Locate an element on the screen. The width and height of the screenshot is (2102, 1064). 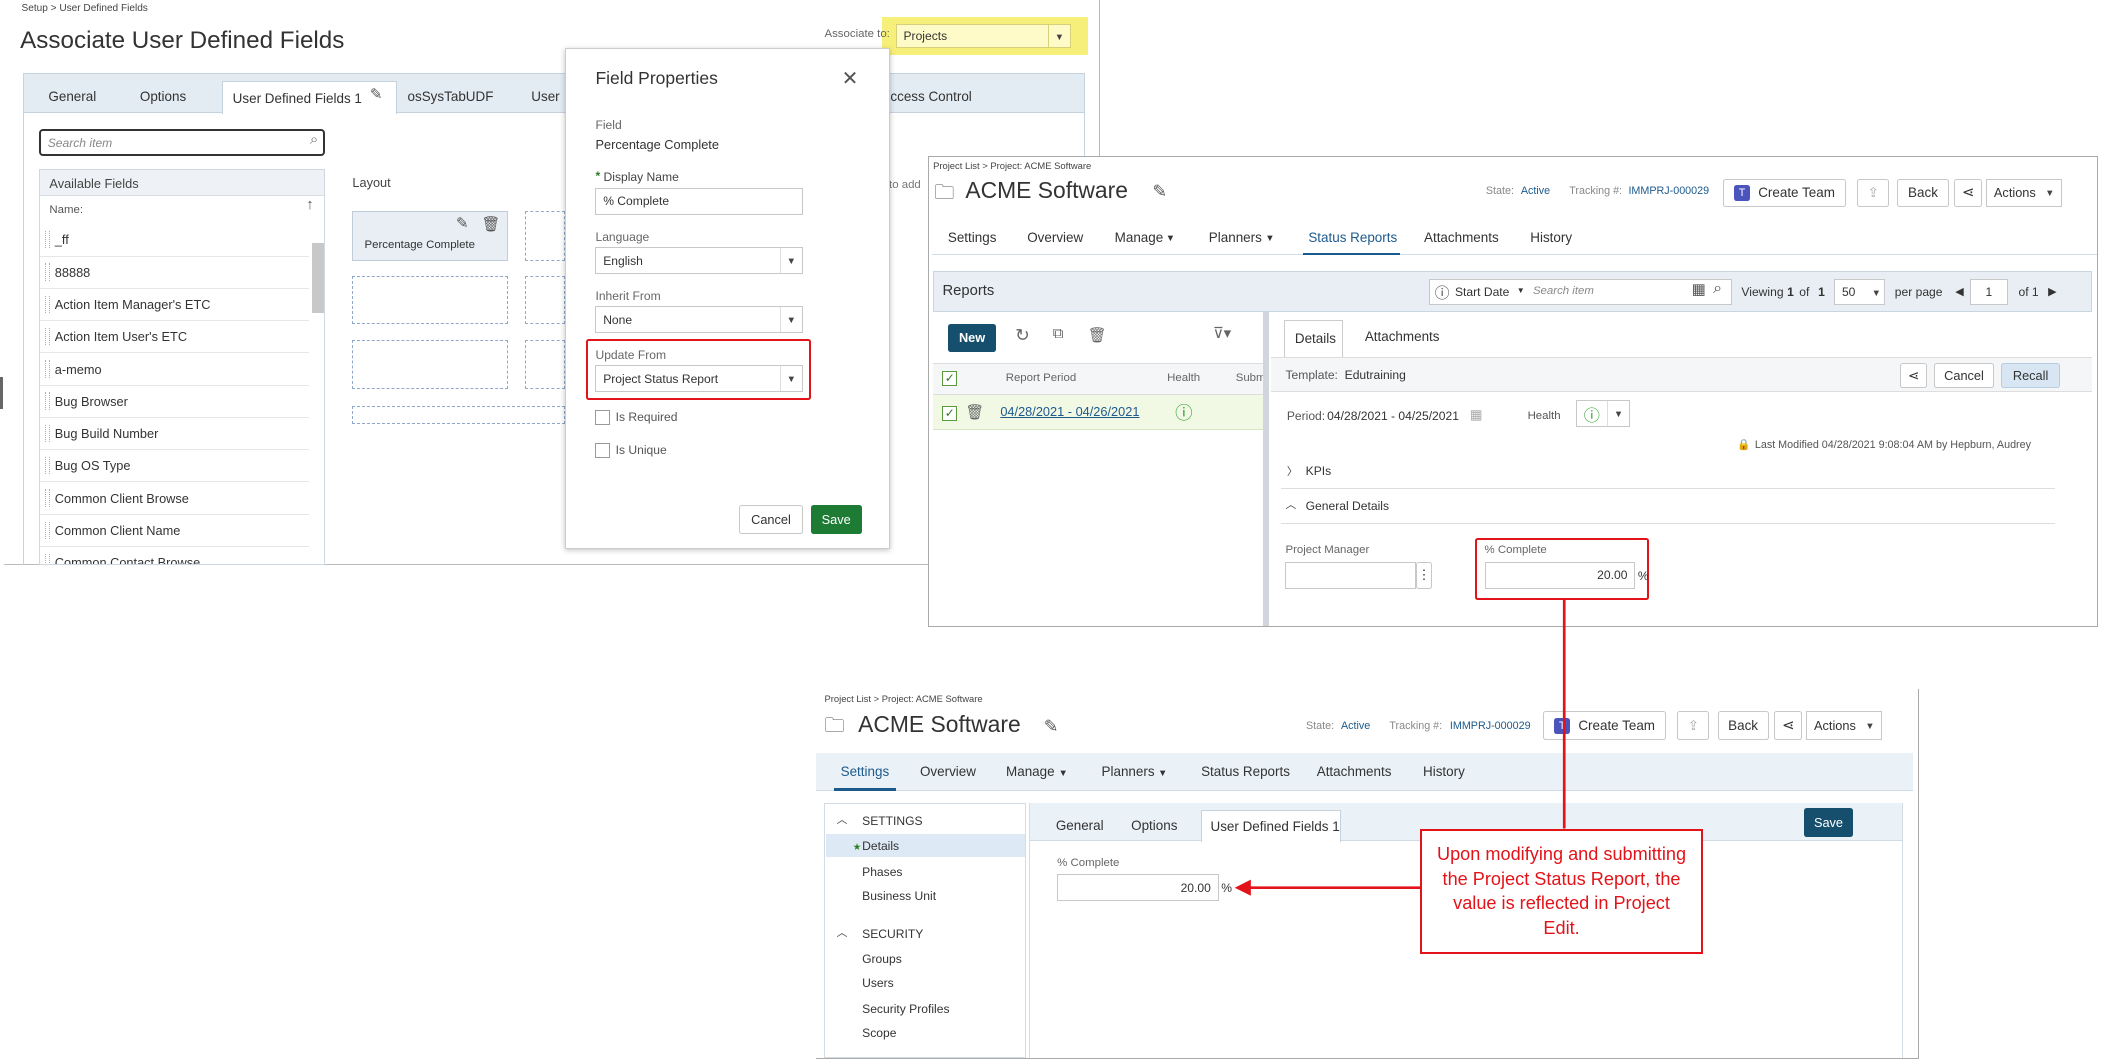
arrowhead is located at coordinates (1242, 887).